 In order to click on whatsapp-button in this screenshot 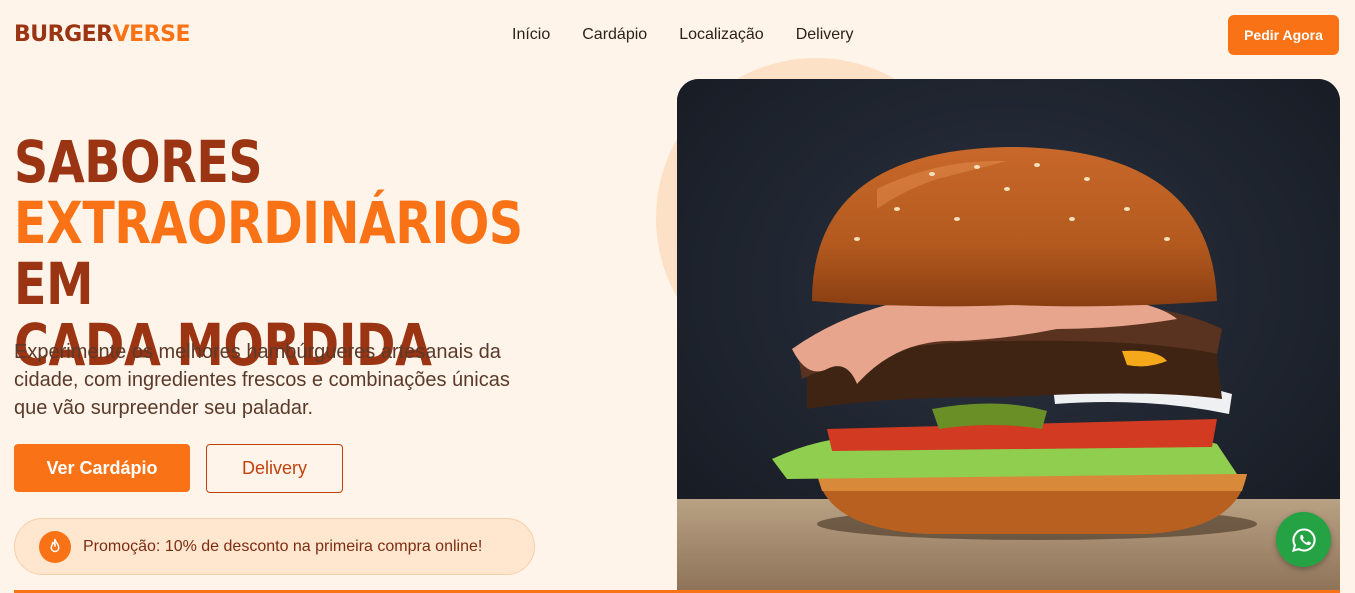, I will do `click(1303, 539)`.